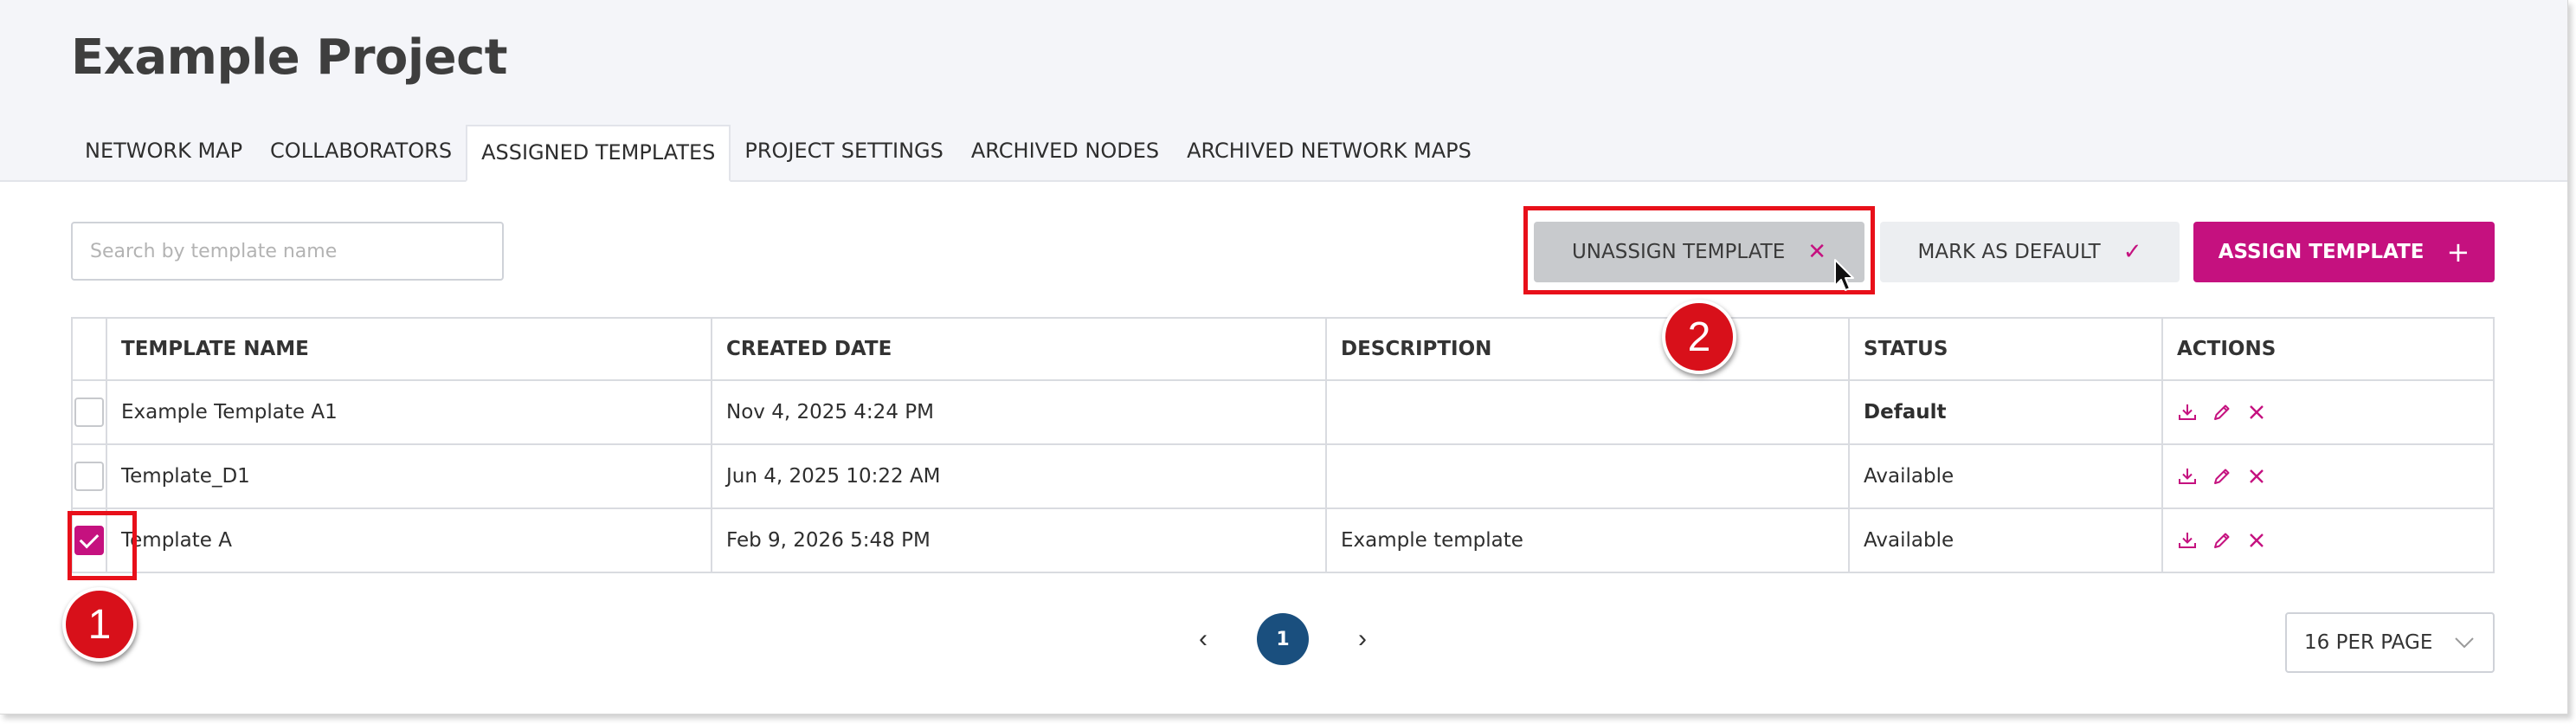 Image resolution: width=2576 pixels, height=724 pixels. I want to click on tab-assigned-templates: ASSIGNED TEMPLATES, so click(598, 153).